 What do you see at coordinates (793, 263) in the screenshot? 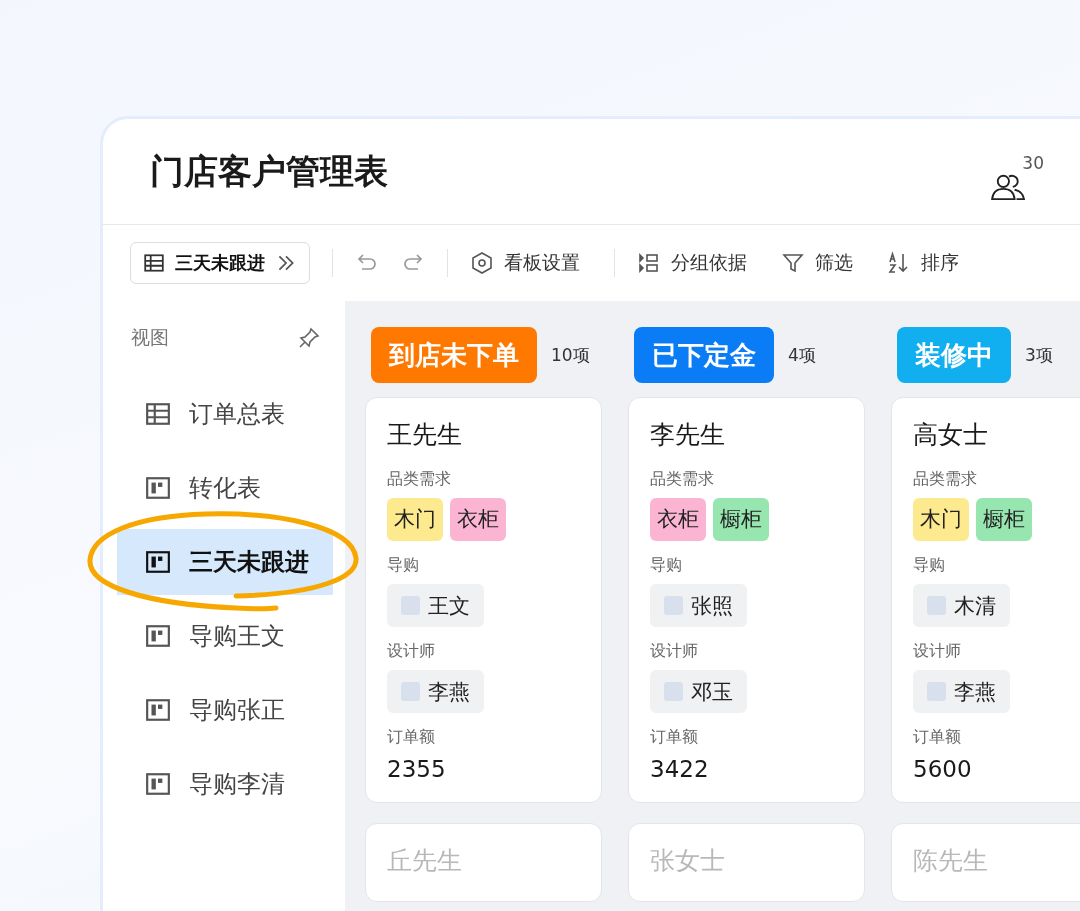
I see `filter-icon` at bounding box center [793, 263].